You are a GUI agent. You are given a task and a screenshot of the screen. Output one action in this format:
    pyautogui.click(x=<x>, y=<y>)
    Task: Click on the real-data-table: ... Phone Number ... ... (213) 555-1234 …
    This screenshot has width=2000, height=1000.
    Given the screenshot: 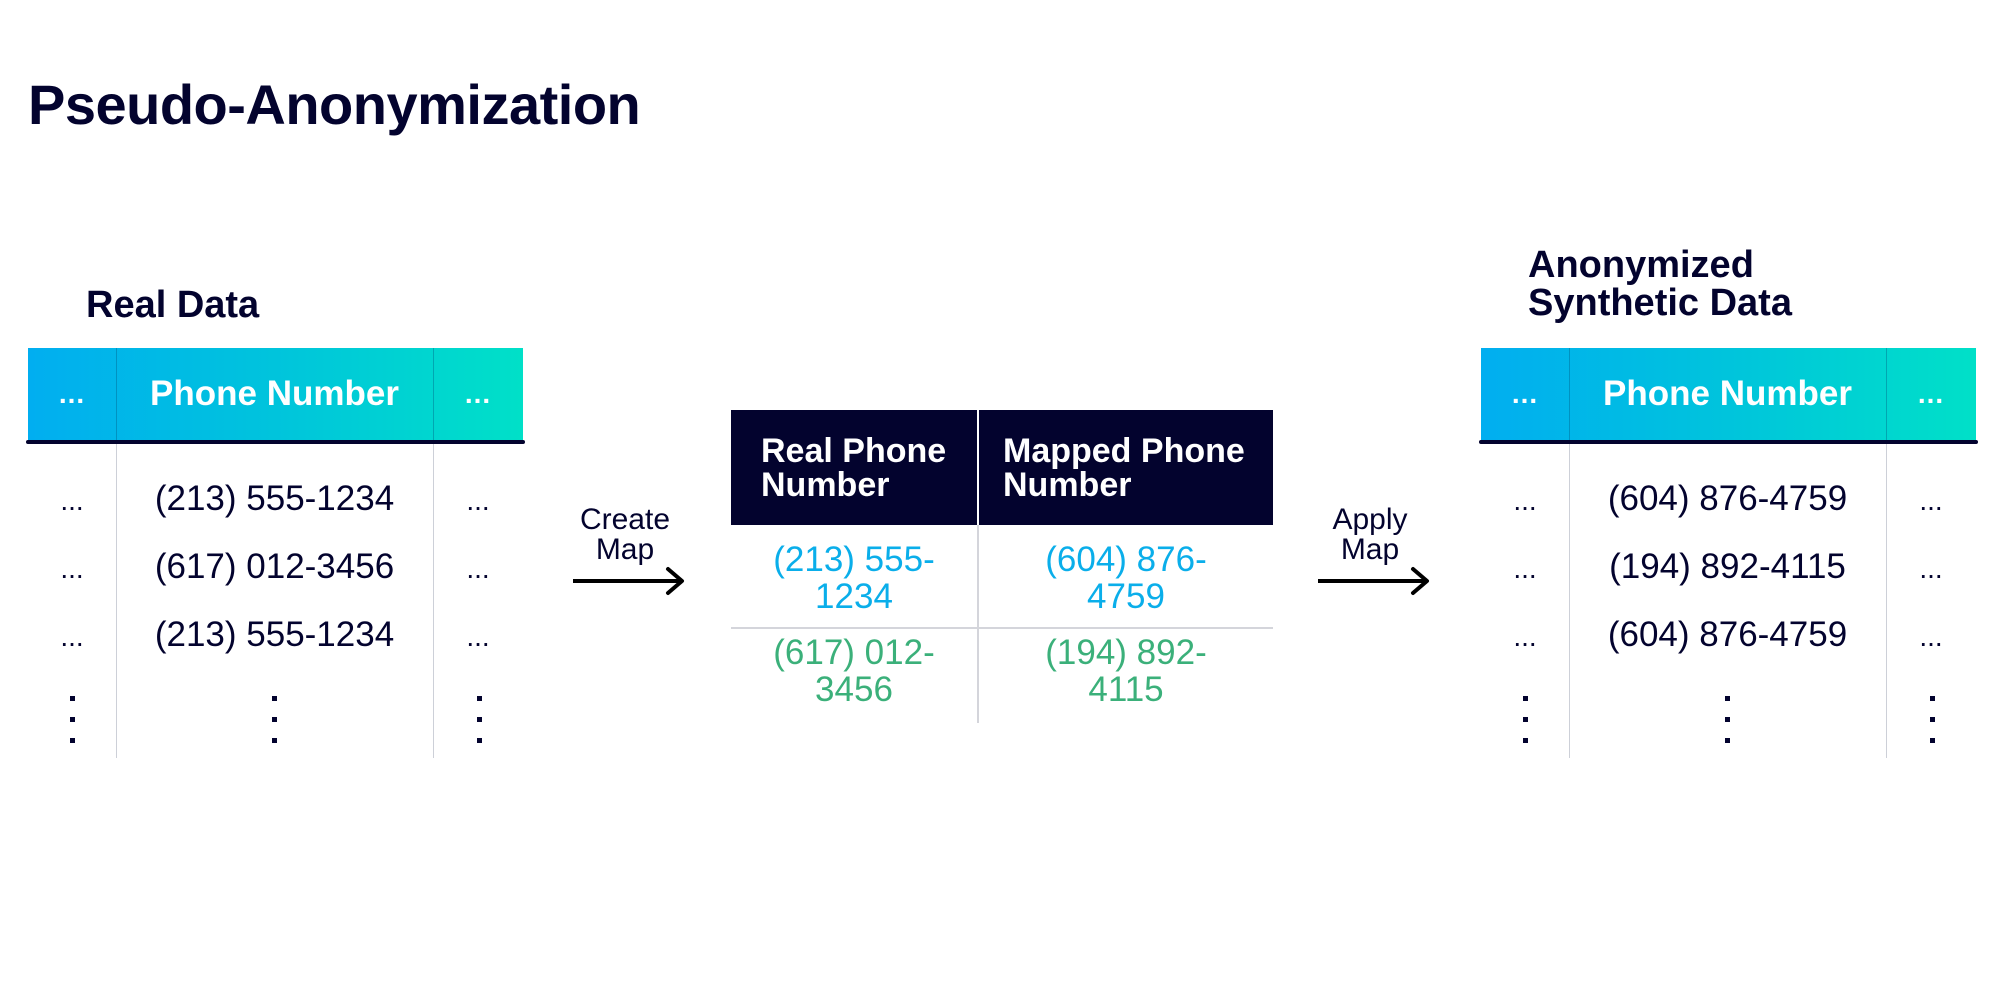 What is the action you would take?
    pyautogui.click(x=275, y=553)
    